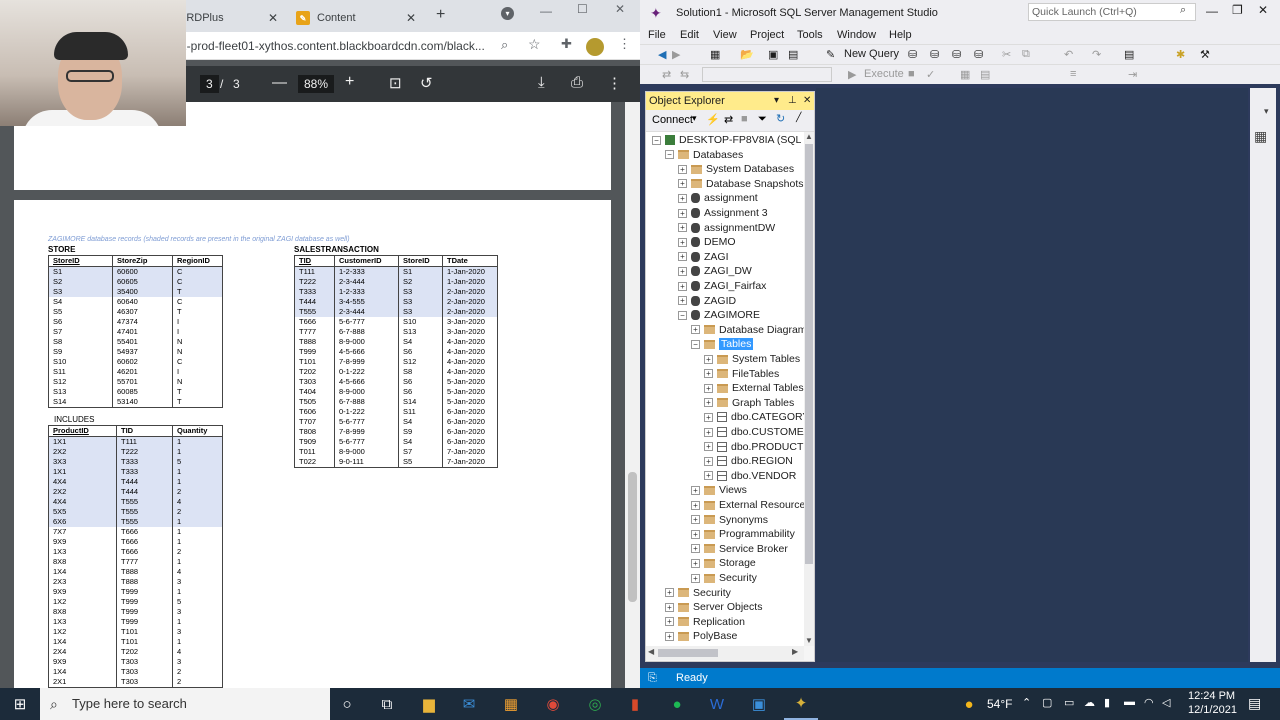 The width and height of the screenshot is (1280, 720). I want to click on zoom-icon: ⌕, so click(504, 45).